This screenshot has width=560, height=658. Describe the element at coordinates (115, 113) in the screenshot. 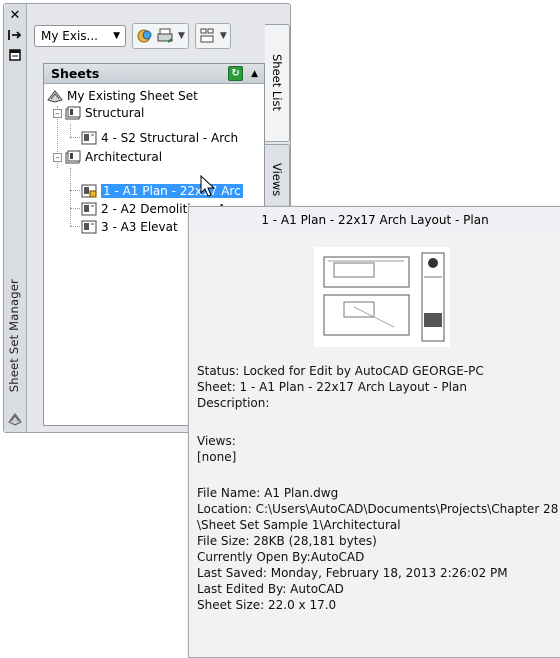

I see `tree-group-label: Structural` at that location.